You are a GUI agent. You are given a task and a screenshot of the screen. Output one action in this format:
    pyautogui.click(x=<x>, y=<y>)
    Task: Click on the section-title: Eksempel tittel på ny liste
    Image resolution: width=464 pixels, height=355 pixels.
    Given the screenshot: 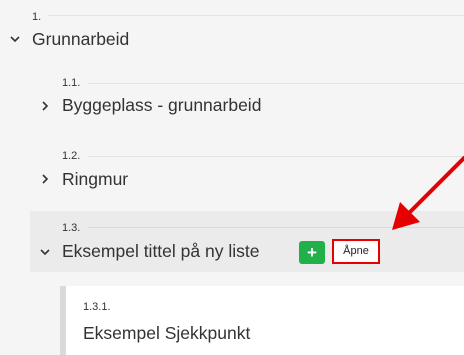 What is the action you would take?
    pyautogui.click(x=160, y=251)
    